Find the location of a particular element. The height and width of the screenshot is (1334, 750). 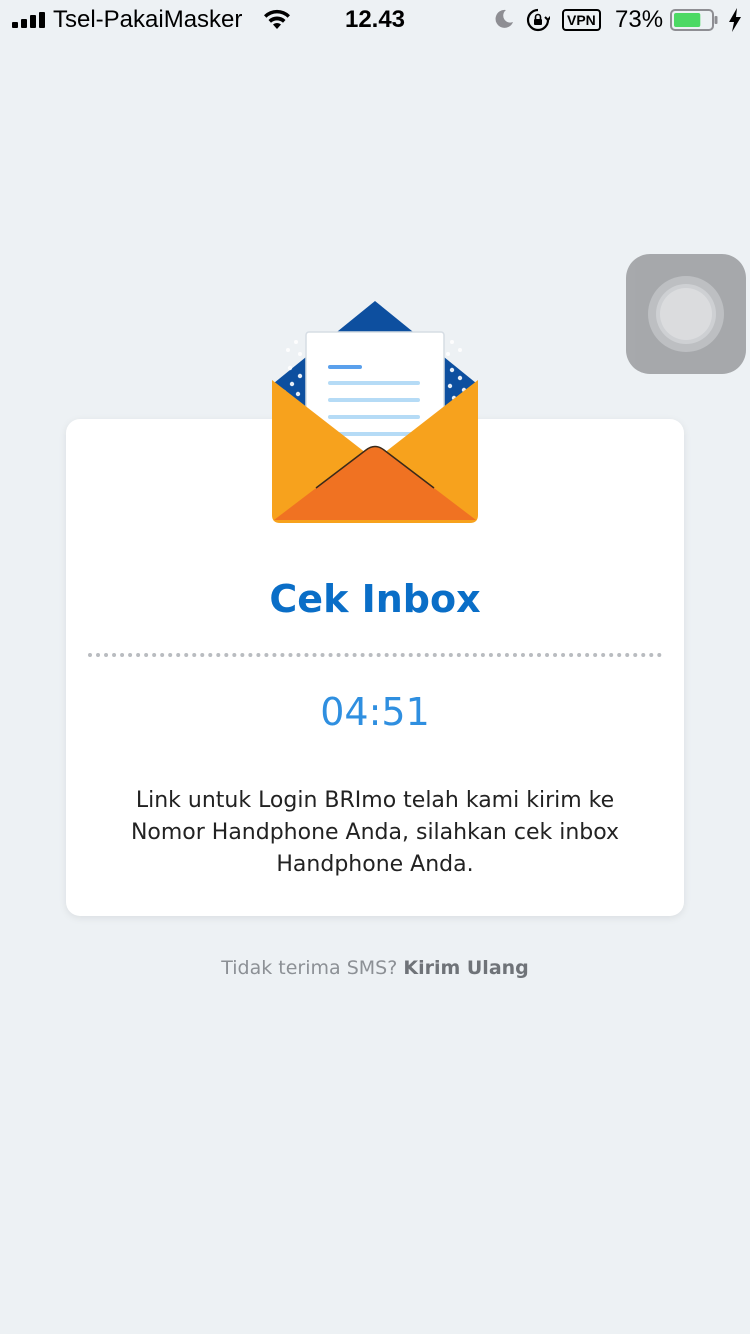

battery-percent: 73% is located at coordinates (639, 19).